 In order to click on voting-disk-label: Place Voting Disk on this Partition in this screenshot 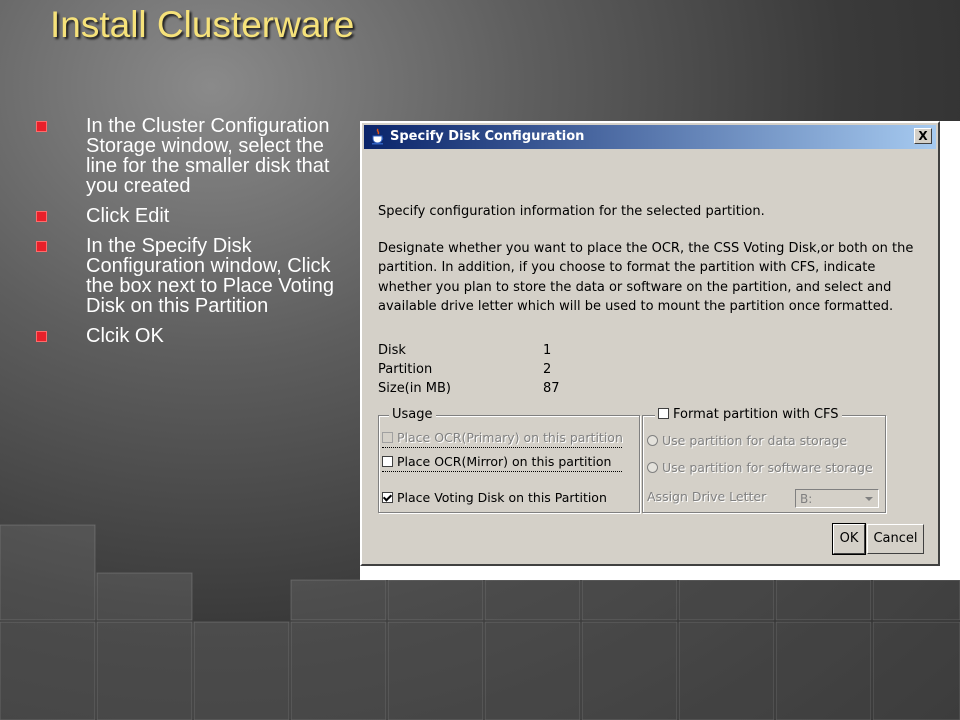, I will do `click(502, 497)`.